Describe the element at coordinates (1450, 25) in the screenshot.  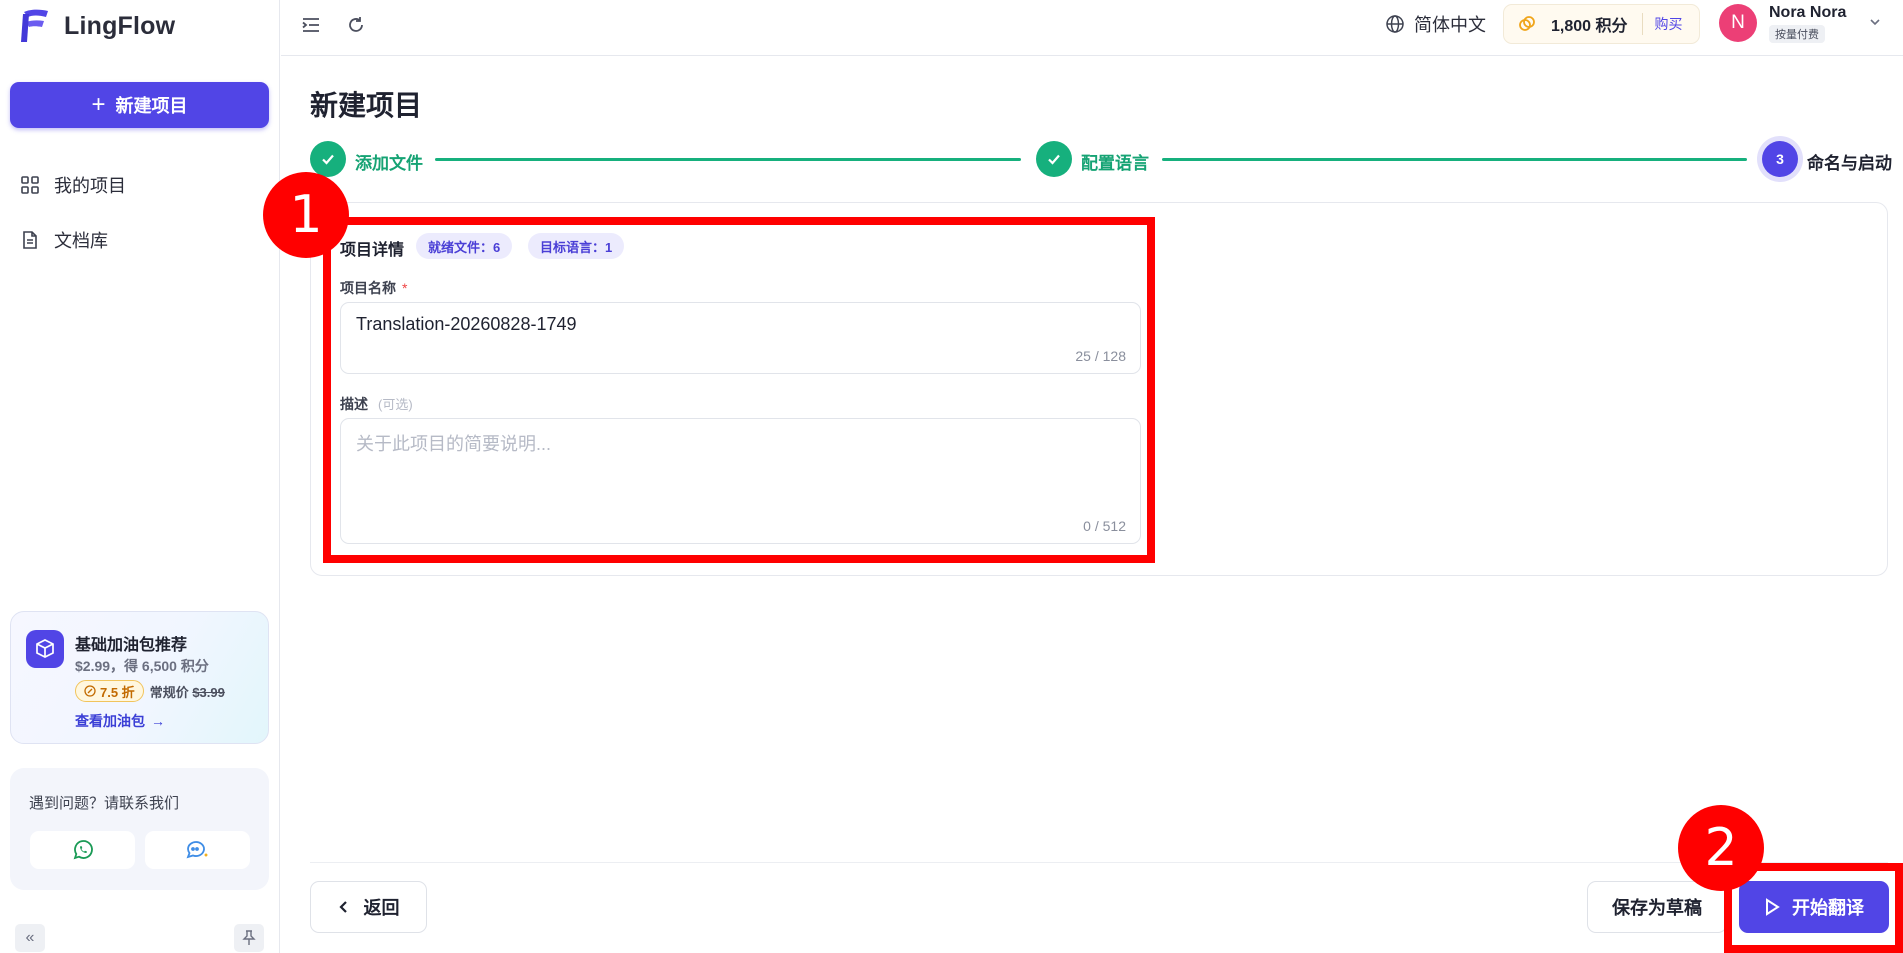
I see `language-label: 简体中文` at that location.